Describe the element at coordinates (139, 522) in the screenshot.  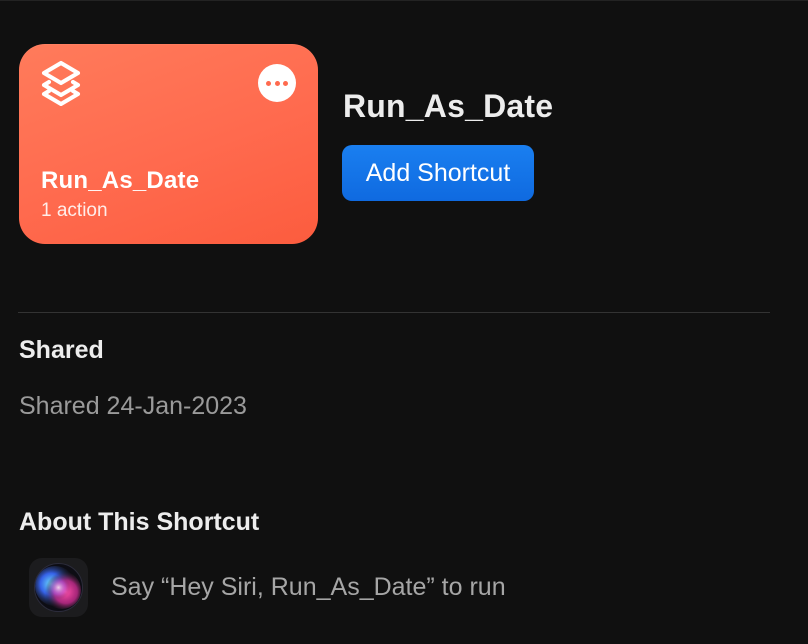
I see `about-heading: About This Shortcut` at that location.